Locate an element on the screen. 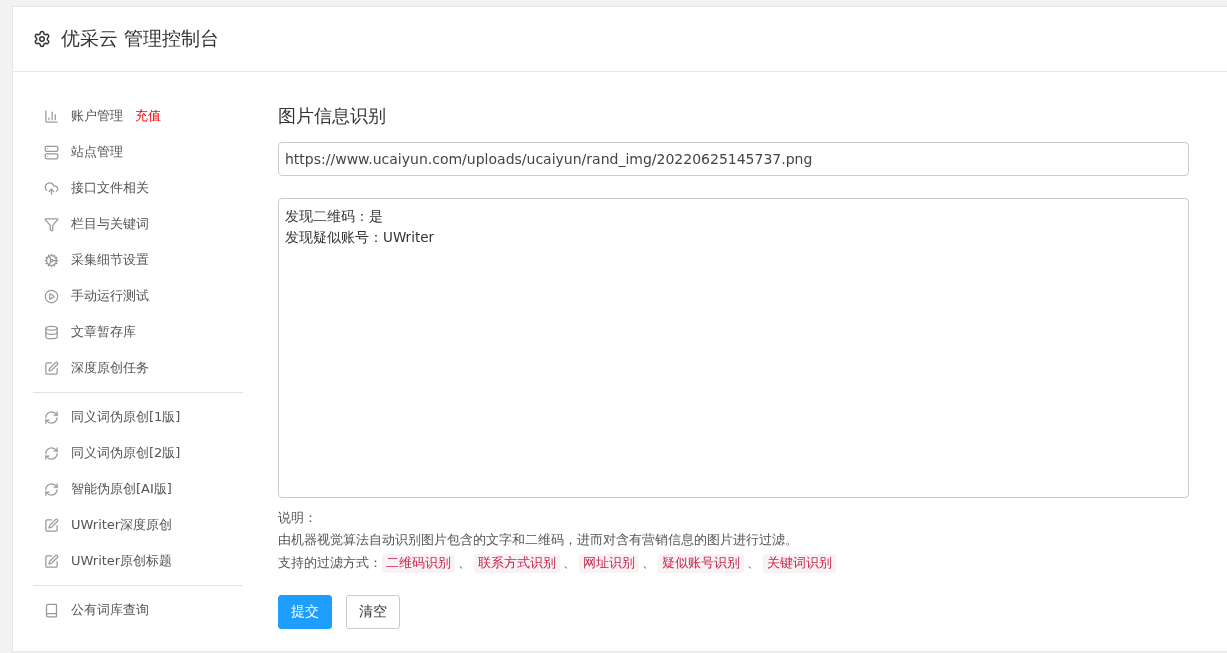  cloud-upload-icon is located at coordinates (51, 188).